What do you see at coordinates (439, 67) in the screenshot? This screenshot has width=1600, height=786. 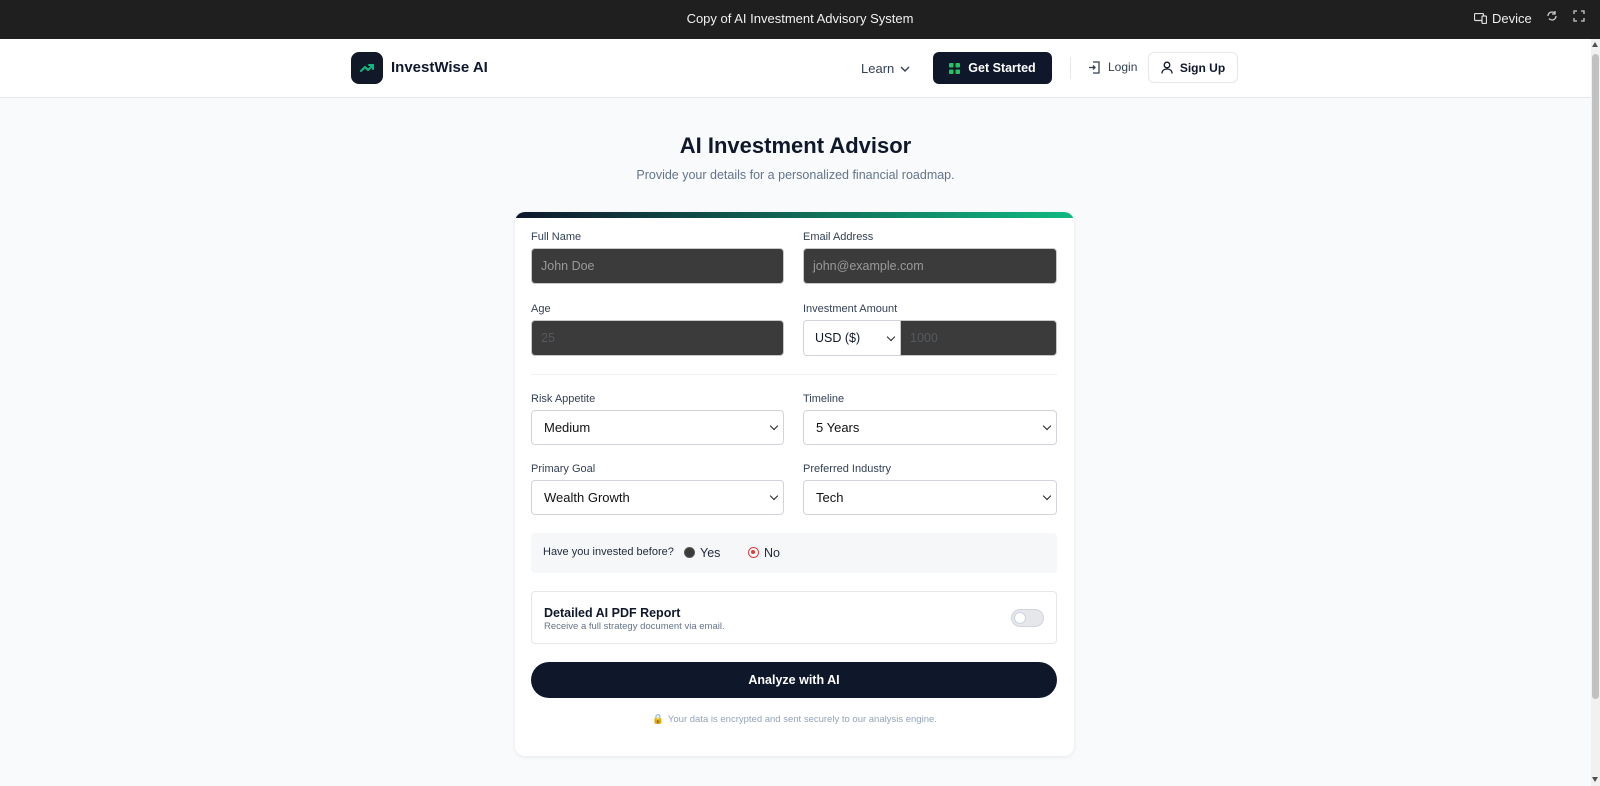 I see `brand-name: InvestWise AI` at bounding box center [439, 67].